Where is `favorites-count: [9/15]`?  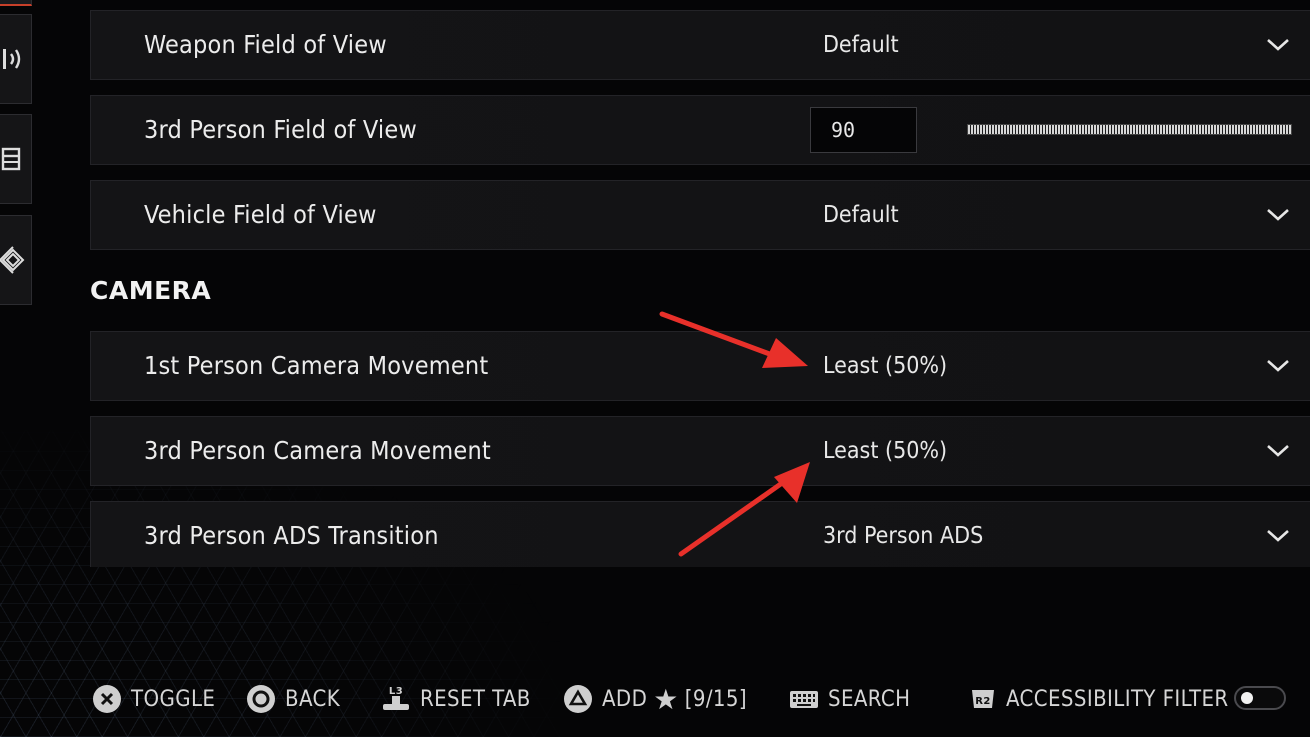 favorites-count: [9/15] is located at coordinates (716, 699).